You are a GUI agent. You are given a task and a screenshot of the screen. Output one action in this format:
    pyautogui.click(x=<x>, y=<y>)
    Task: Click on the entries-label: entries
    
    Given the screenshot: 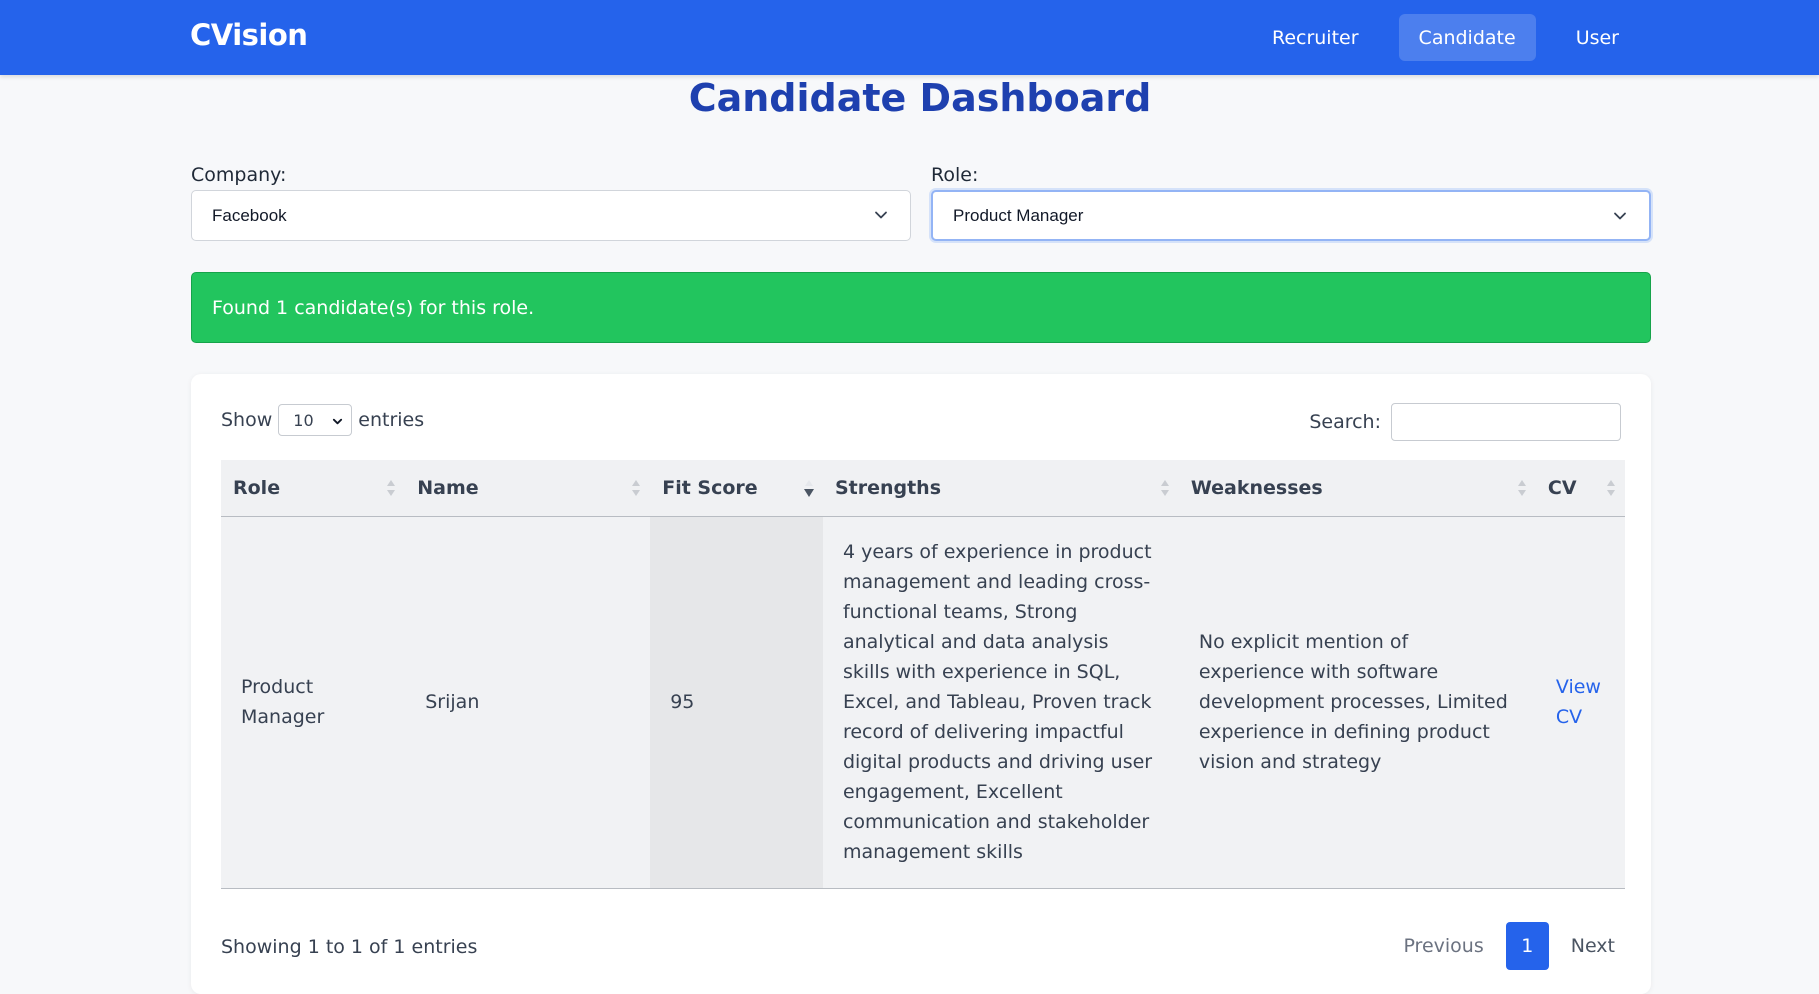 What is the action you would take?
    pyautogui.click(x=391, y=420)
    